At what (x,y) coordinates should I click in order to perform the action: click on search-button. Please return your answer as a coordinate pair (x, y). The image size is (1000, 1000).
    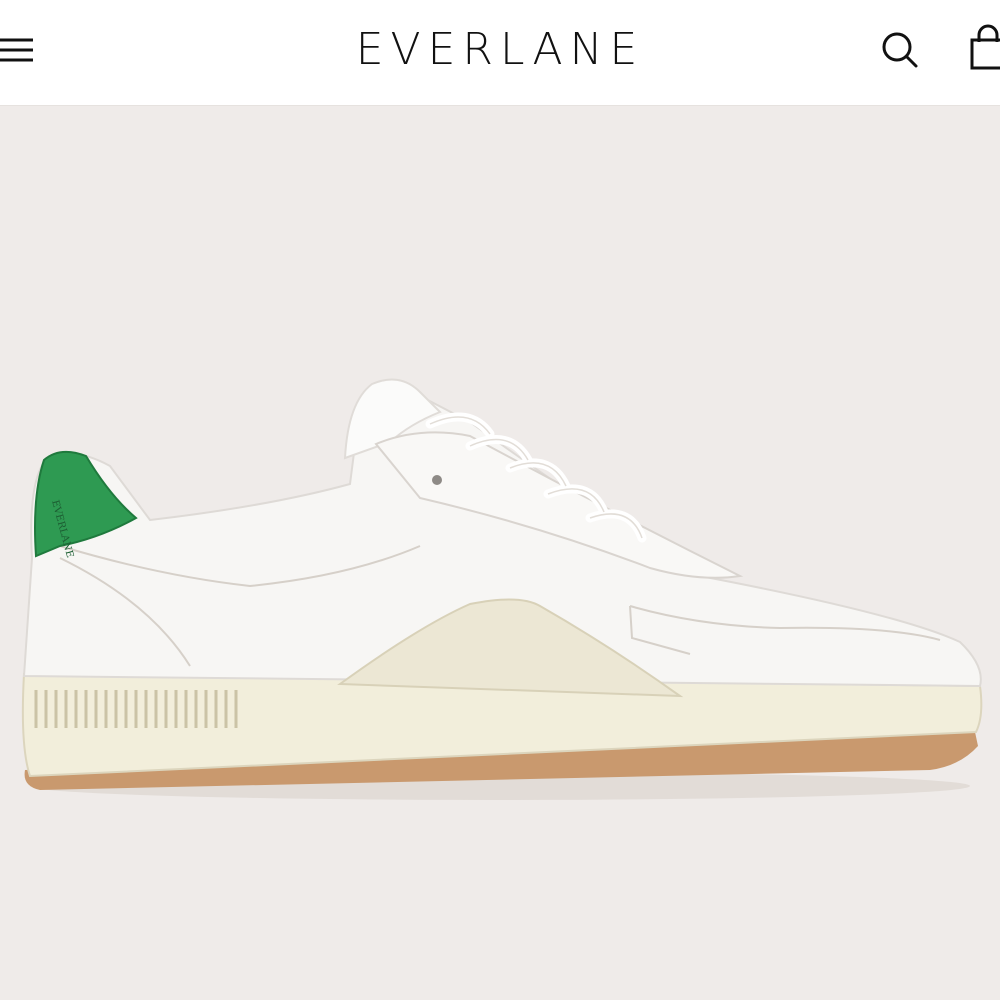
    Looking at the image, I should click on (900, 50).